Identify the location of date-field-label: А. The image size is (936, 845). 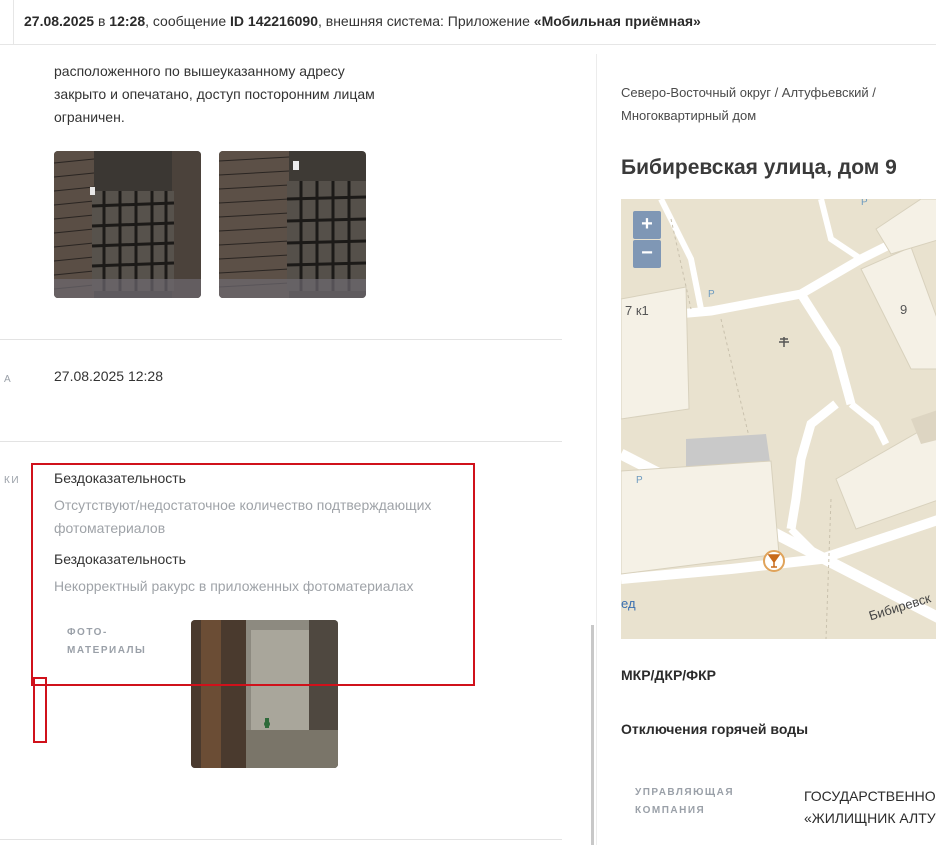
(8, 379).